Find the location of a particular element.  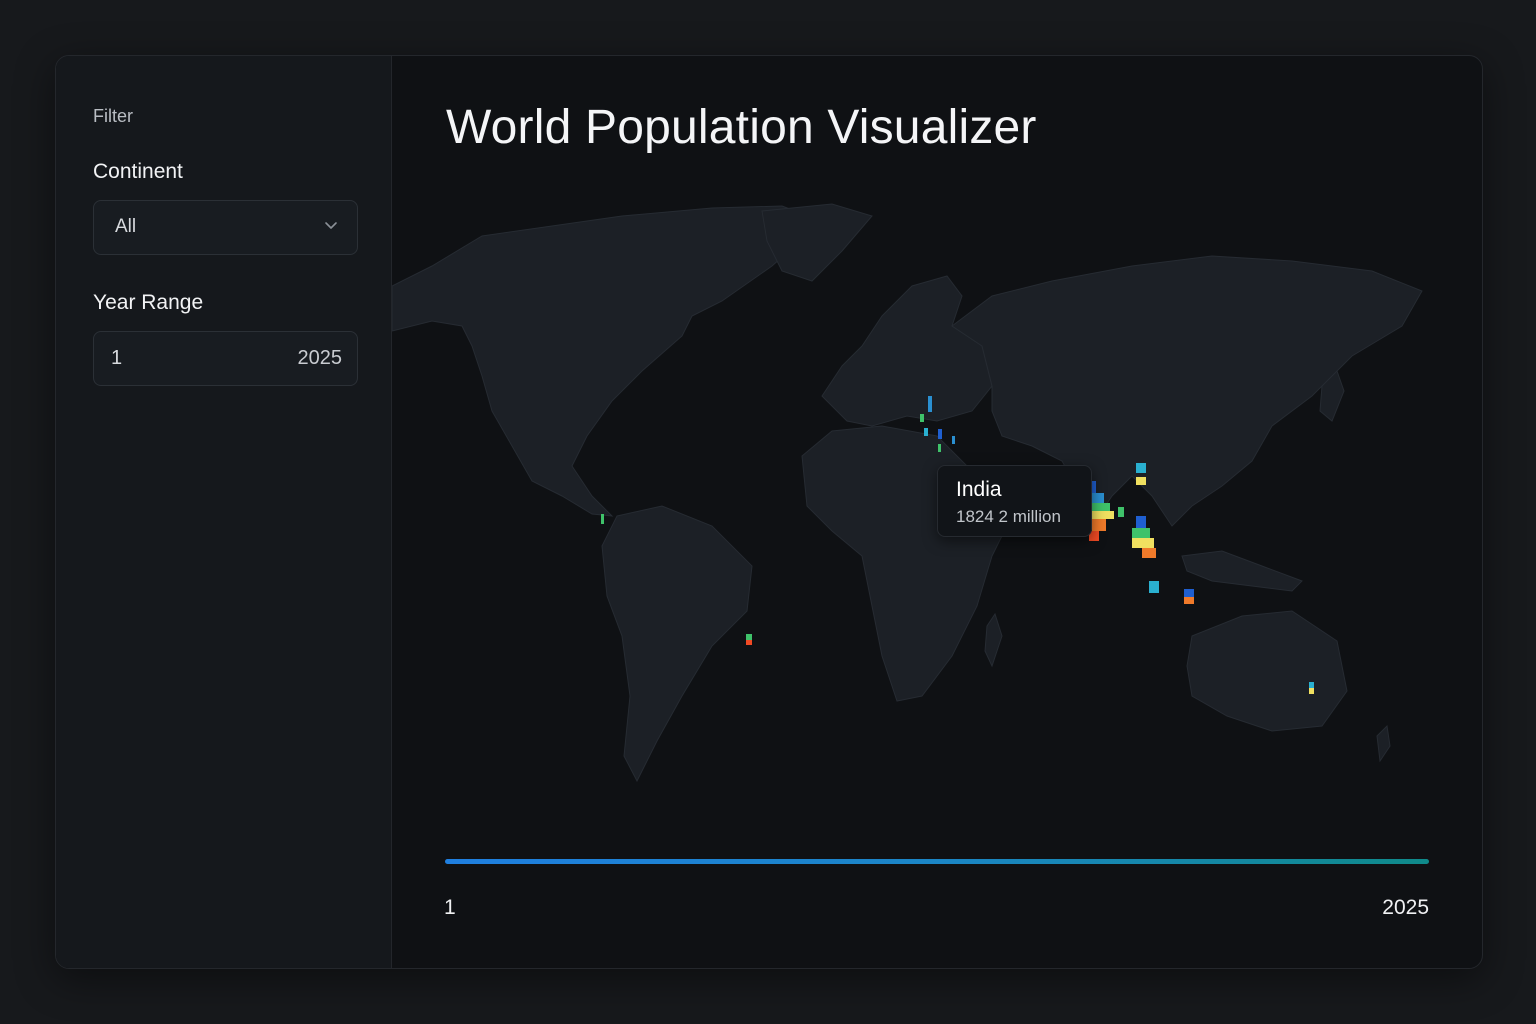

timeline-start-label: 1 is located at coordinates (450, 907).